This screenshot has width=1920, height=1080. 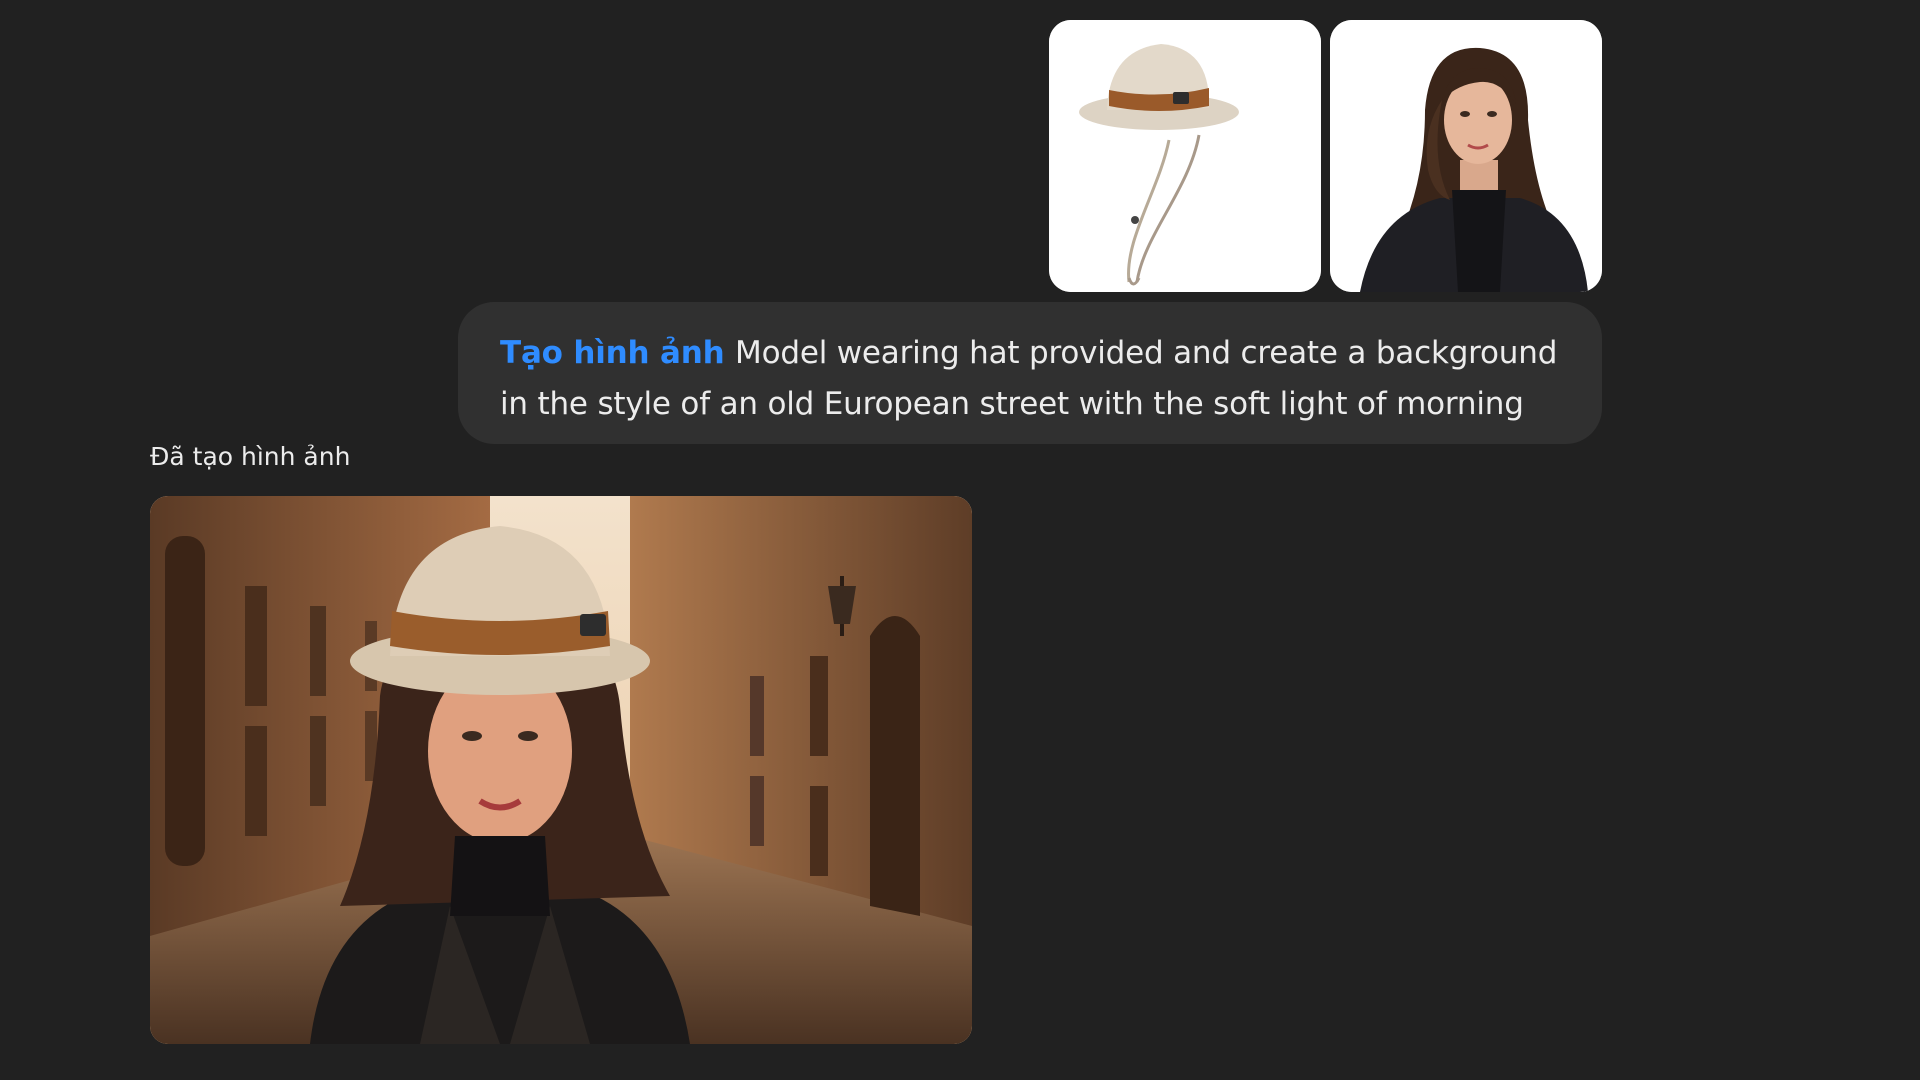 What do you see at coordinates (617, 353) in the screenshot?
I see `create-image-tool-tag: Tạo hình ảnh` at bounding box center [617, 353].